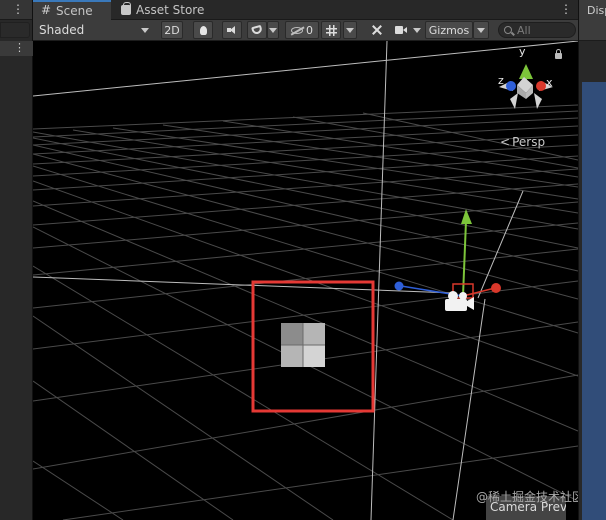 Image resolution: width=606 pixels, height=520 pixels. I want to click on draw-mode-dropdown: Shaded, so click(95, 30).